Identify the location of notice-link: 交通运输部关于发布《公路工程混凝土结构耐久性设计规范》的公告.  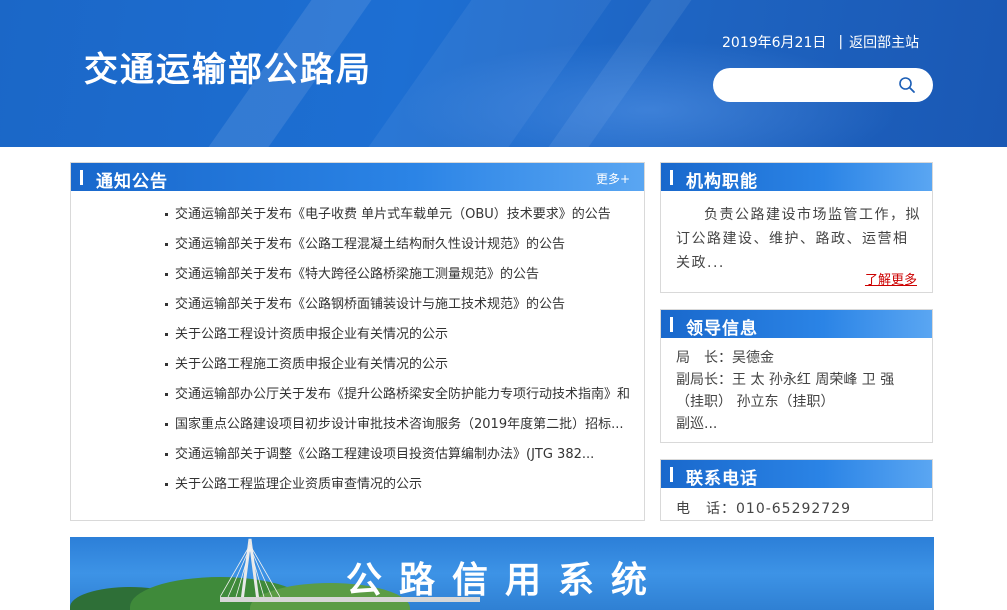
(370, 244).